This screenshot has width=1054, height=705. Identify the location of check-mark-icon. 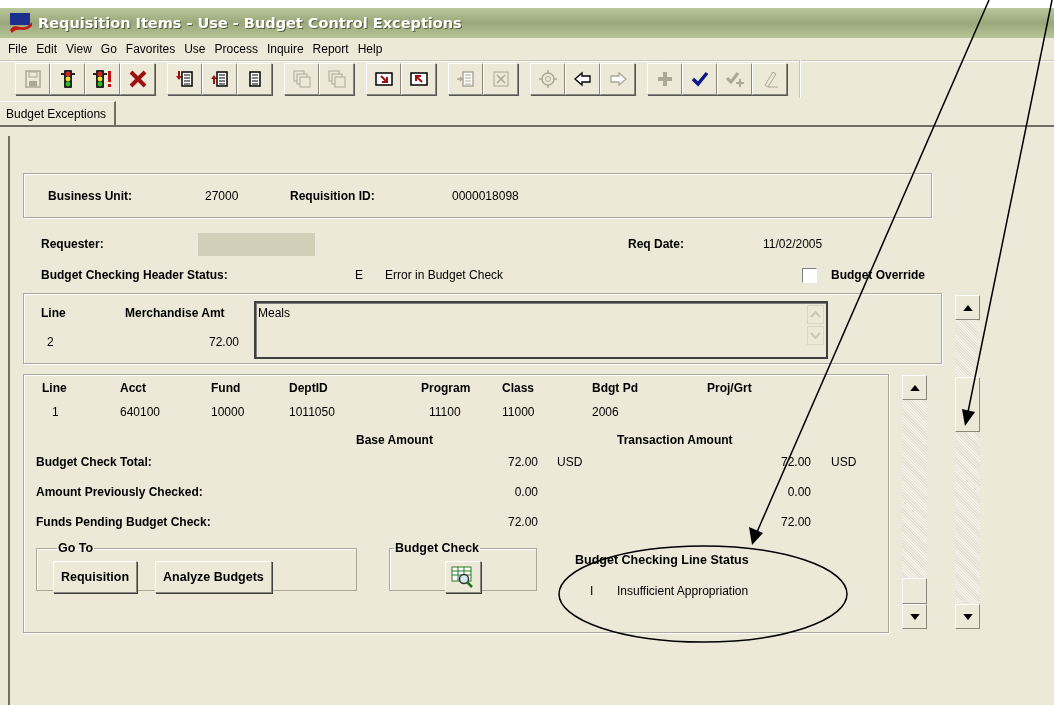
(699, 79).